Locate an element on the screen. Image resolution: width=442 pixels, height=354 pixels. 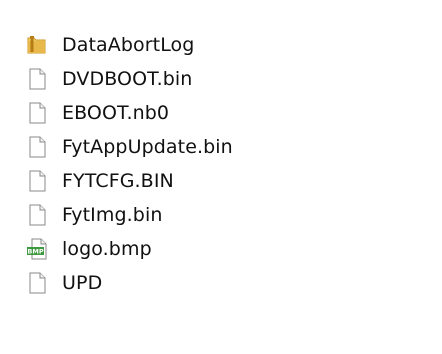
list-item-dataabortlog: DataAbortLog is located at coordinates (226, 45).